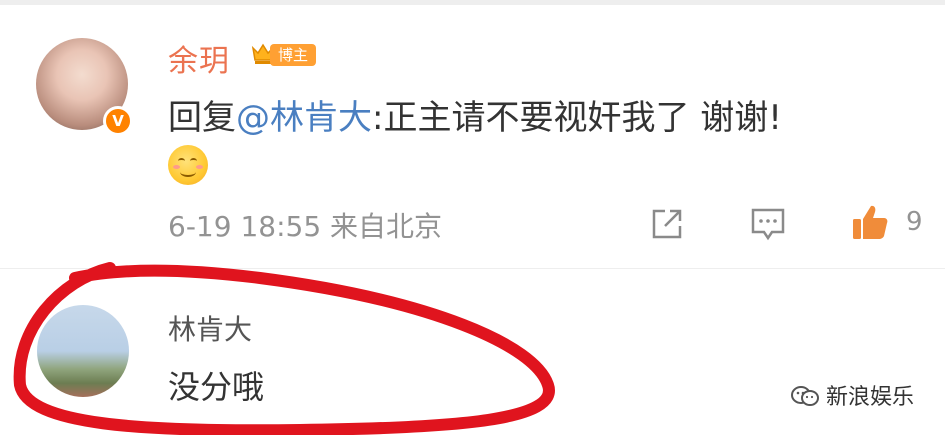 Image resolution: width=945 pixels, height=435 pixels. I want to click on comment-text: 回复@林肯大:正主请不要视奸我了 谢谢!, so click(475, 114).